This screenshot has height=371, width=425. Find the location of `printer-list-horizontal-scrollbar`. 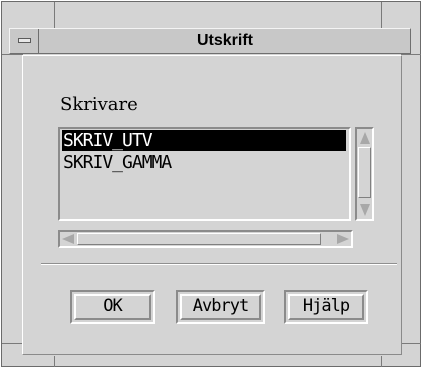

printer-list-horizontal-scrollbar is located at coordinates (205, 239).